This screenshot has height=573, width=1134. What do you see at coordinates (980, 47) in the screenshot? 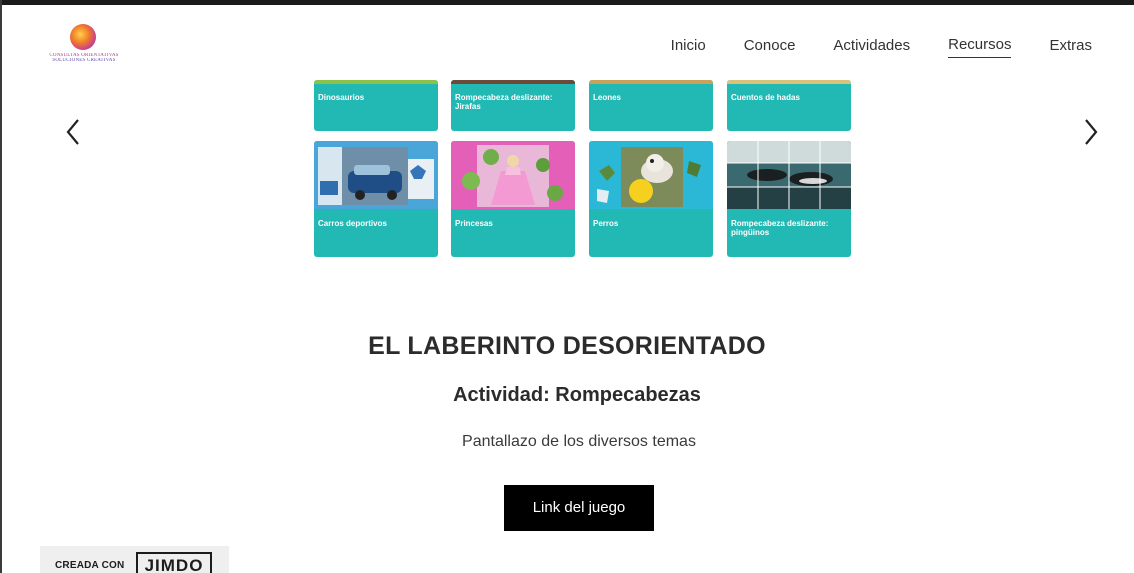
I see `nav-item-recursos: Recursos` at bounding box center [980, 47].